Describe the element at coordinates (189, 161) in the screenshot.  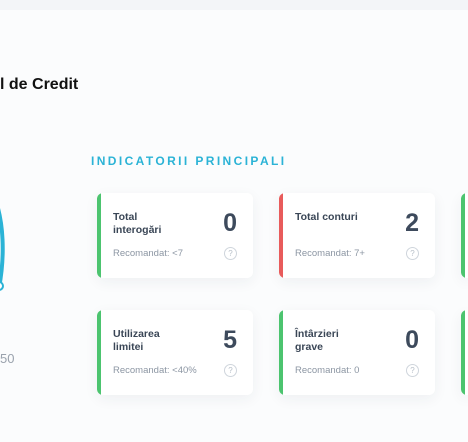
I see `section-title: INDICATORII PRINCIPALI` at that location.